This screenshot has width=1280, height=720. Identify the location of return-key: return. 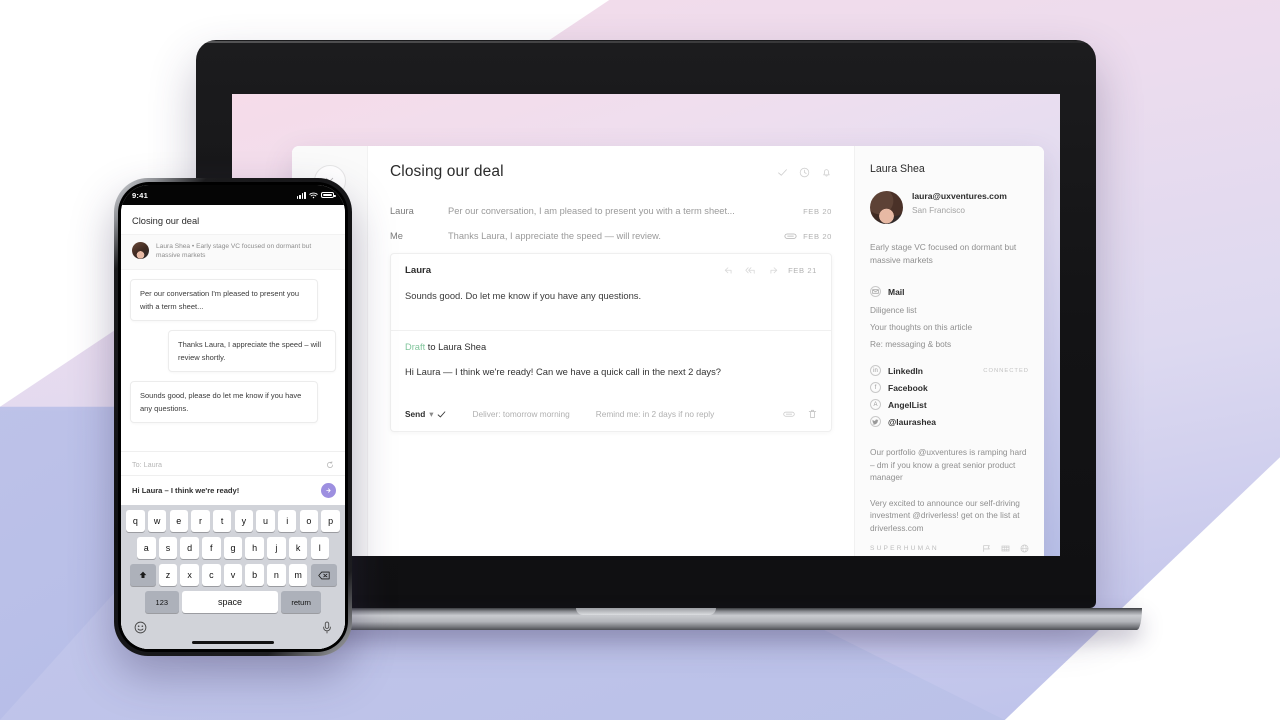
(301, 602).